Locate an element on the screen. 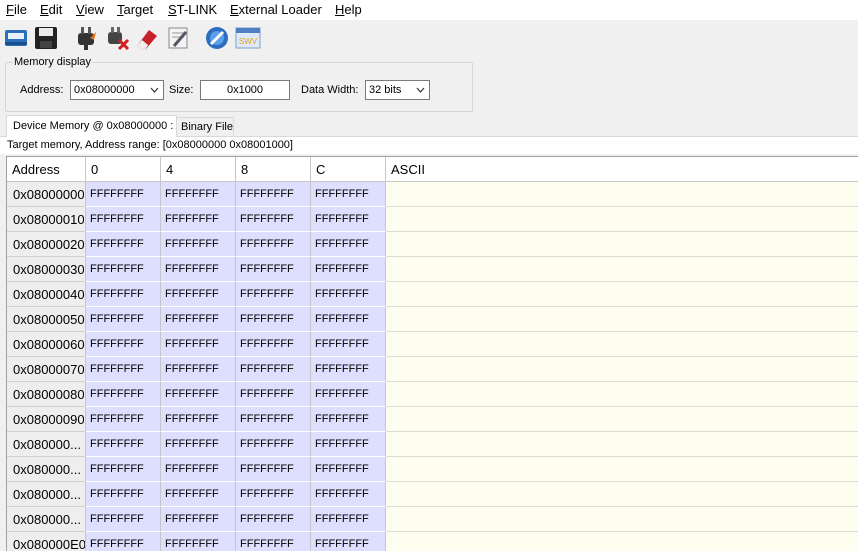 The height and width of the screenshot is (551, 858). row-address: 0x08000090 is located at coordinates (46, 419).